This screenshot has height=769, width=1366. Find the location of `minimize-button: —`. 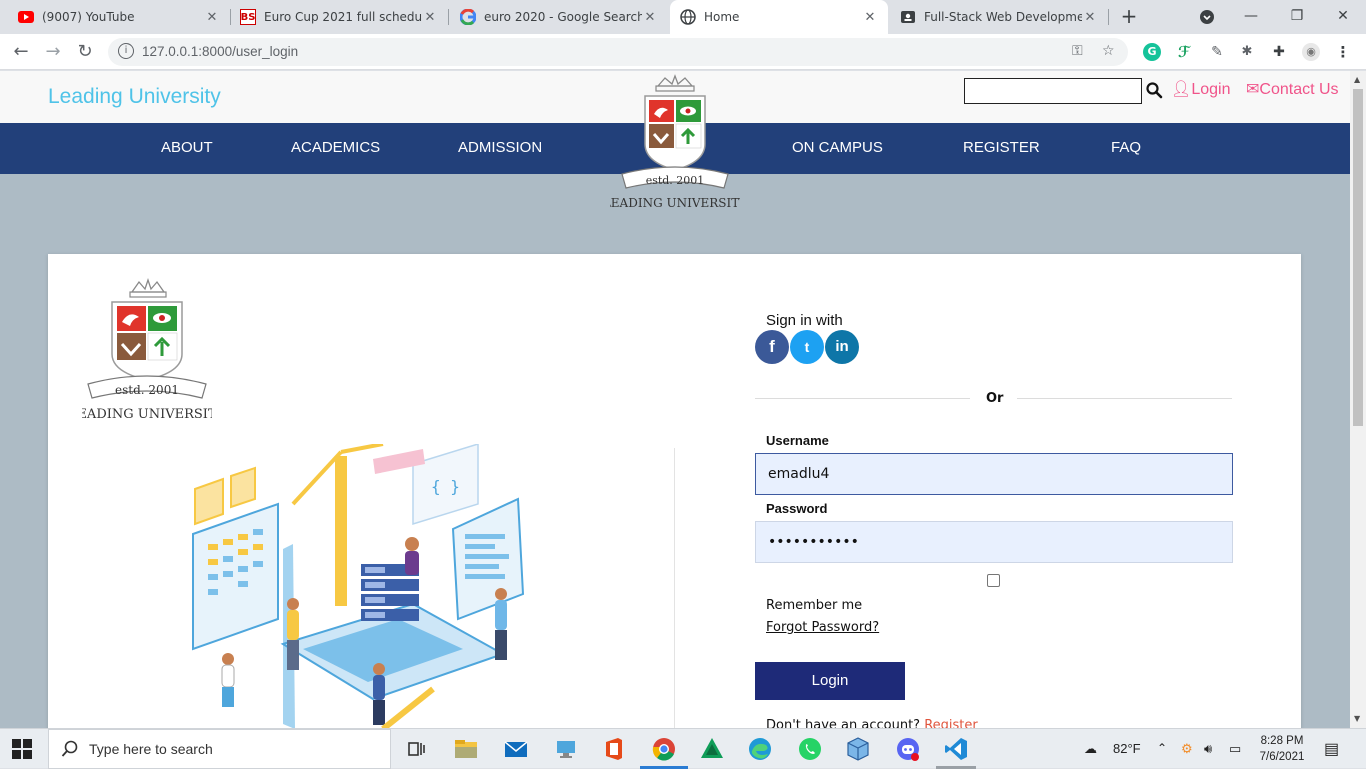

minimize-button: — is located at coordinates (1251, 17).